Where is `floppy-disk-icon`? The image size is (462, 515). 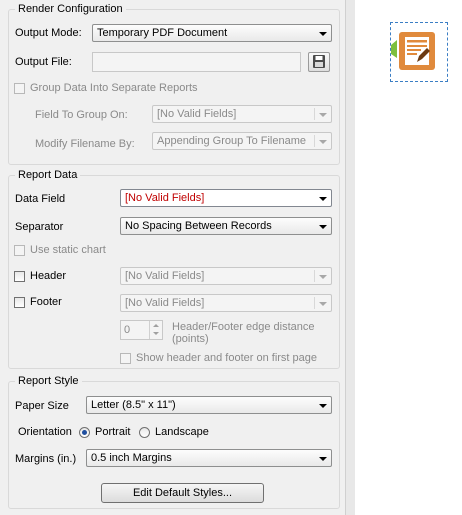
floppy-disk-icon is located at coordinates (319, 61).